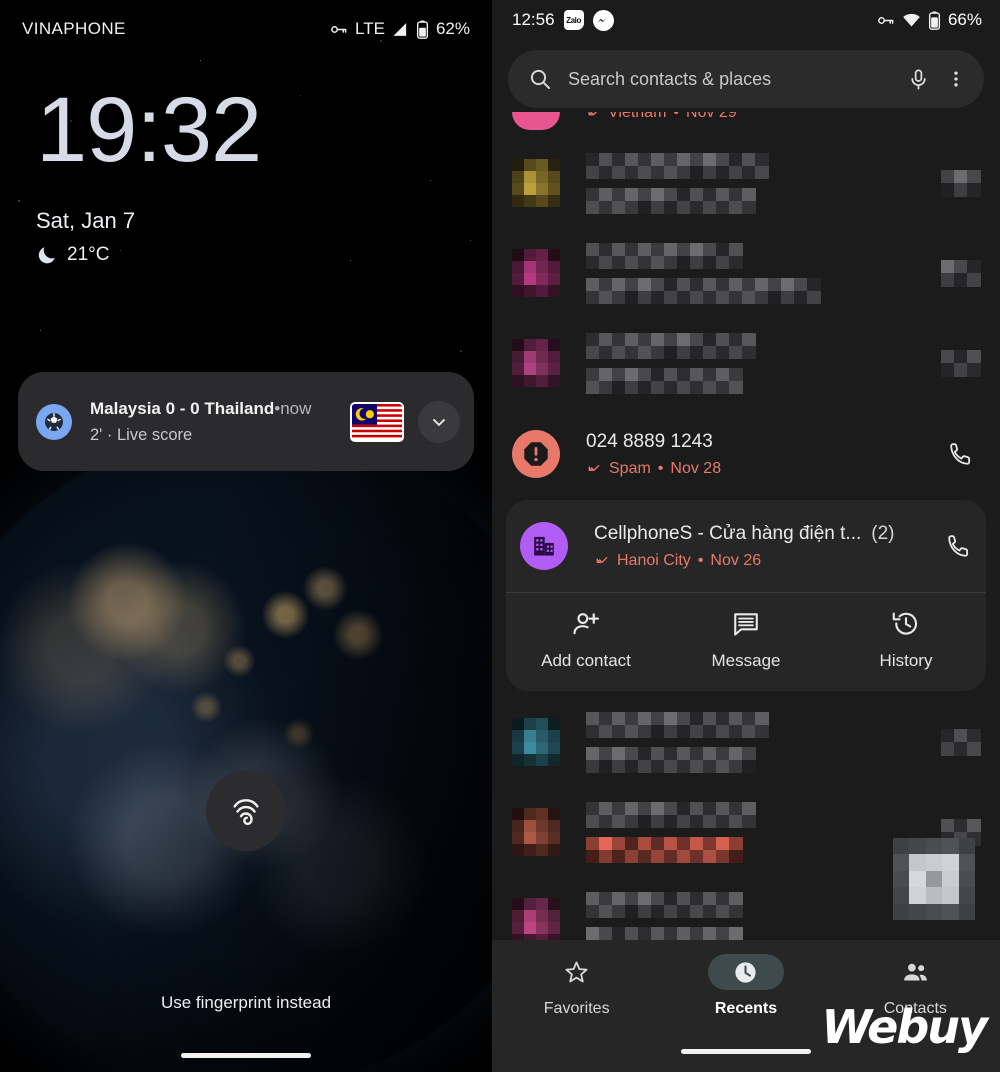 The height and width of the screenshot is (1072, 1000). Describe the element at coordinates (763, 469) in the screenshot. I see `row-subtitle: Spam • Nov 28` at that location.